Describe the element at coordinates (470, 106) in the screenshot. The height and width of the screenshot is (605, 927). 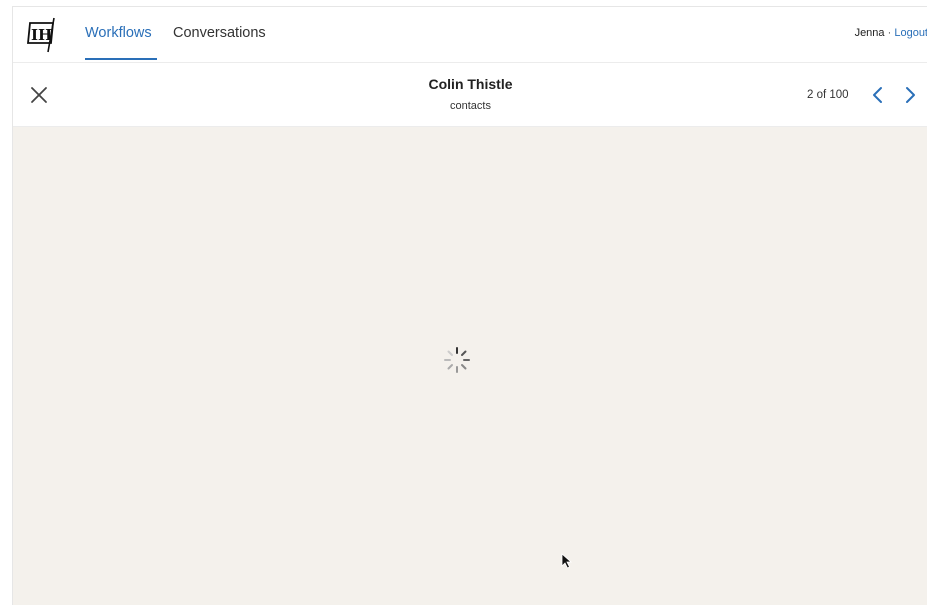
I see `record-type: contacts` at that location.